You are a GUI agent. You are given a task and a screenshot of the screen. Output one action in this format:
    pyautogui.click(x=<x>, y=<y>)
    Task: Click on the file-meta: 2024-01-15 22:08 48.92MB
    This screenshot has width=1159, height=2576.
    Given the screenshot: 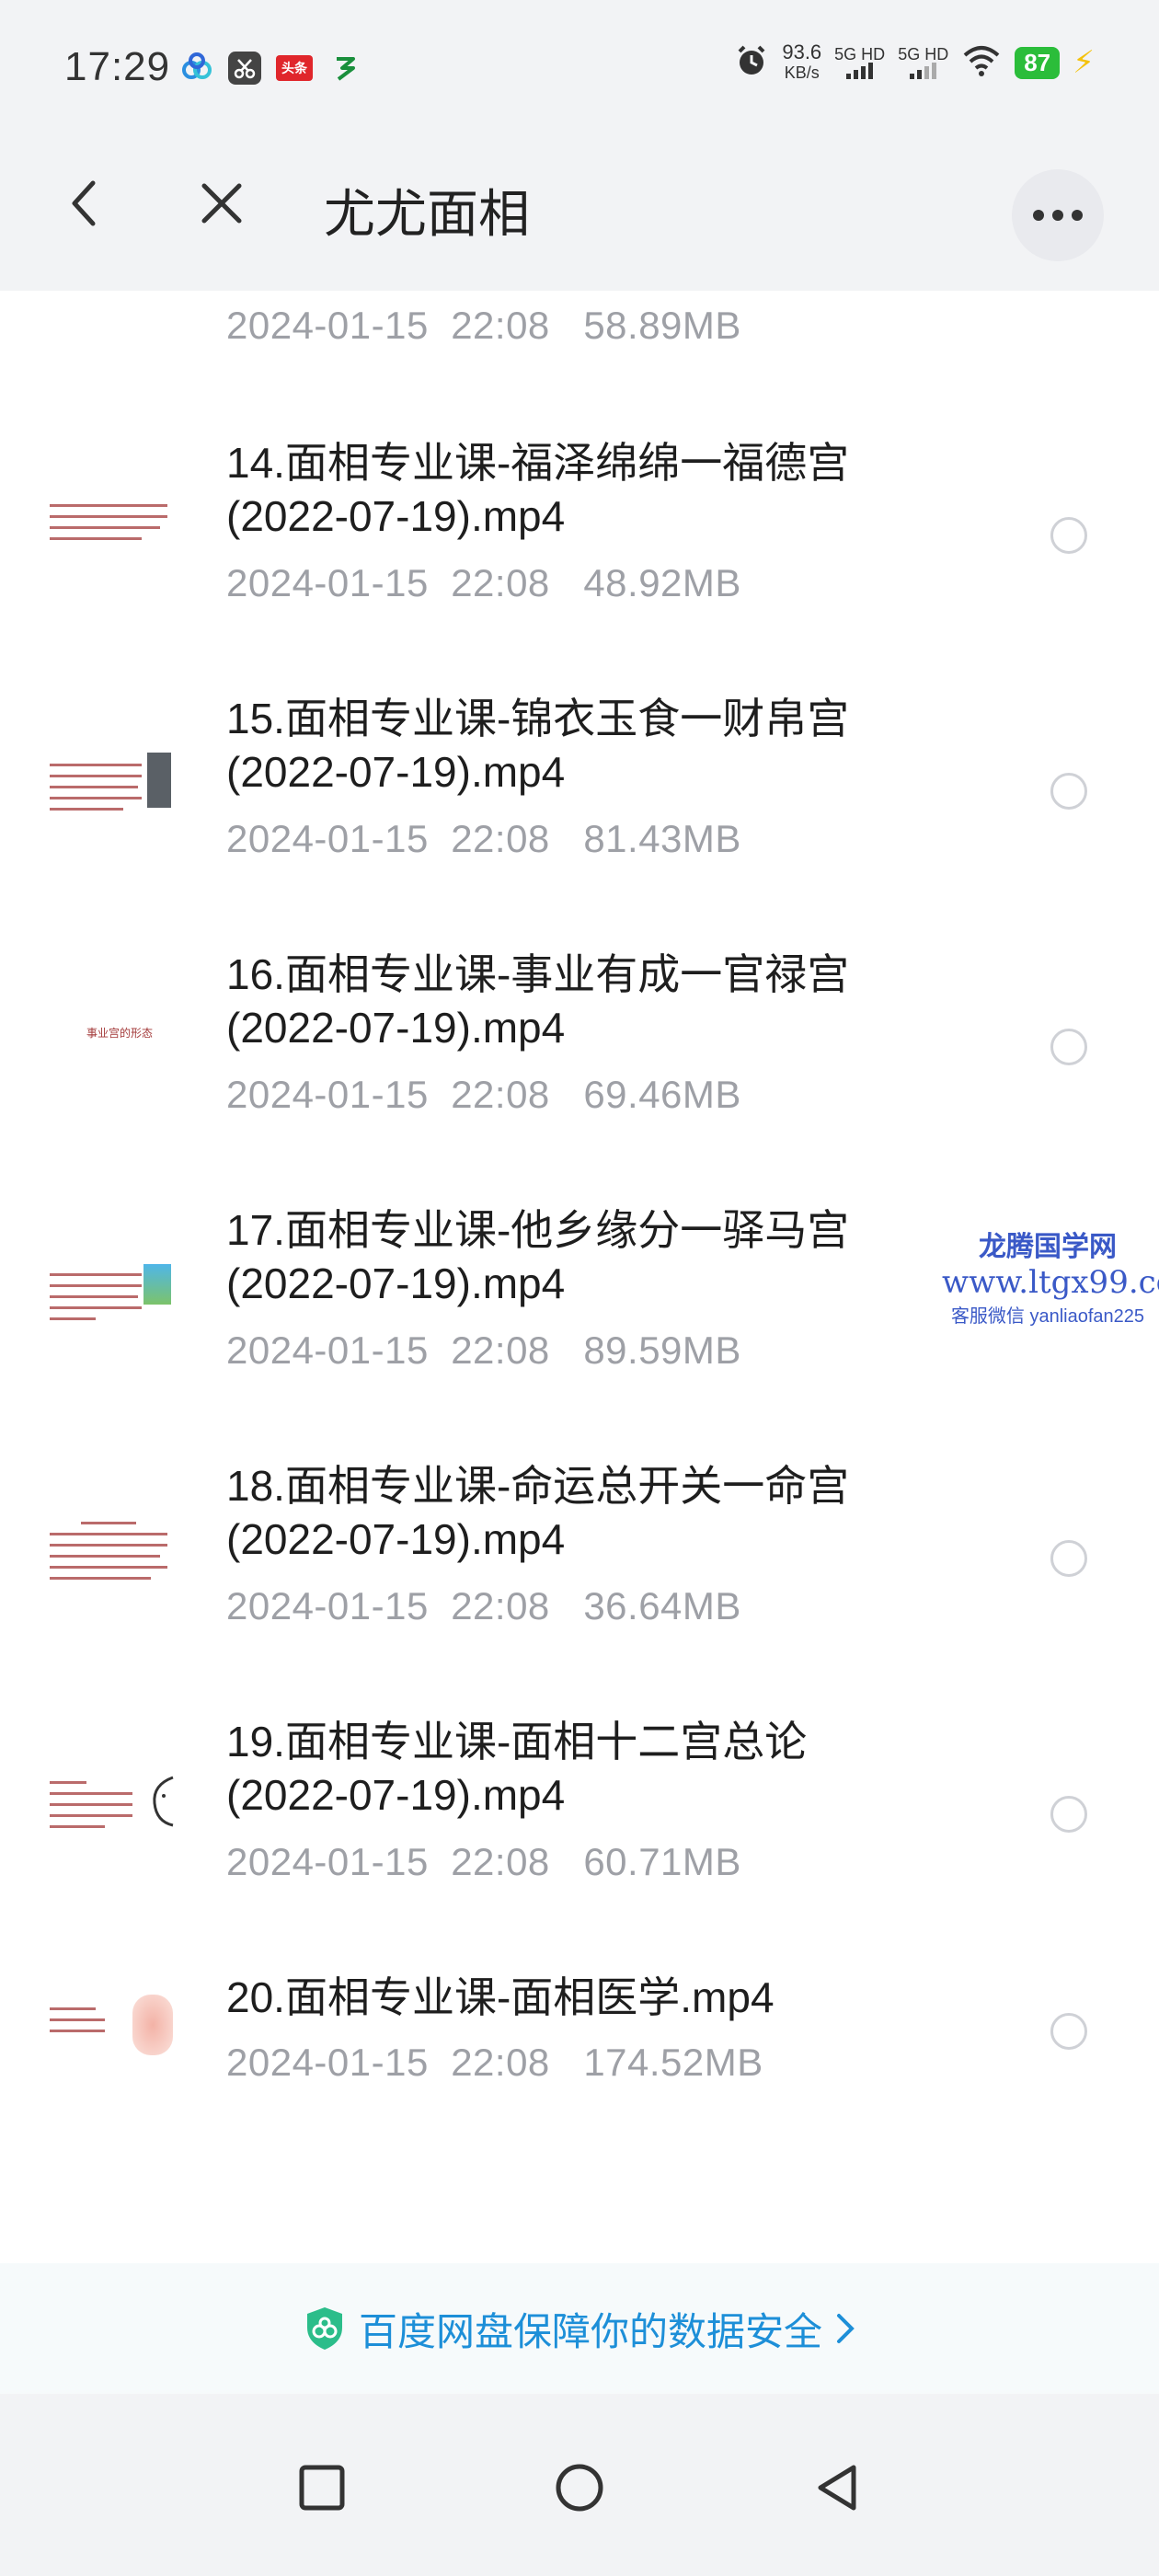 What is the action you would take?
    pyautogui.click(x=483, y=583)
    